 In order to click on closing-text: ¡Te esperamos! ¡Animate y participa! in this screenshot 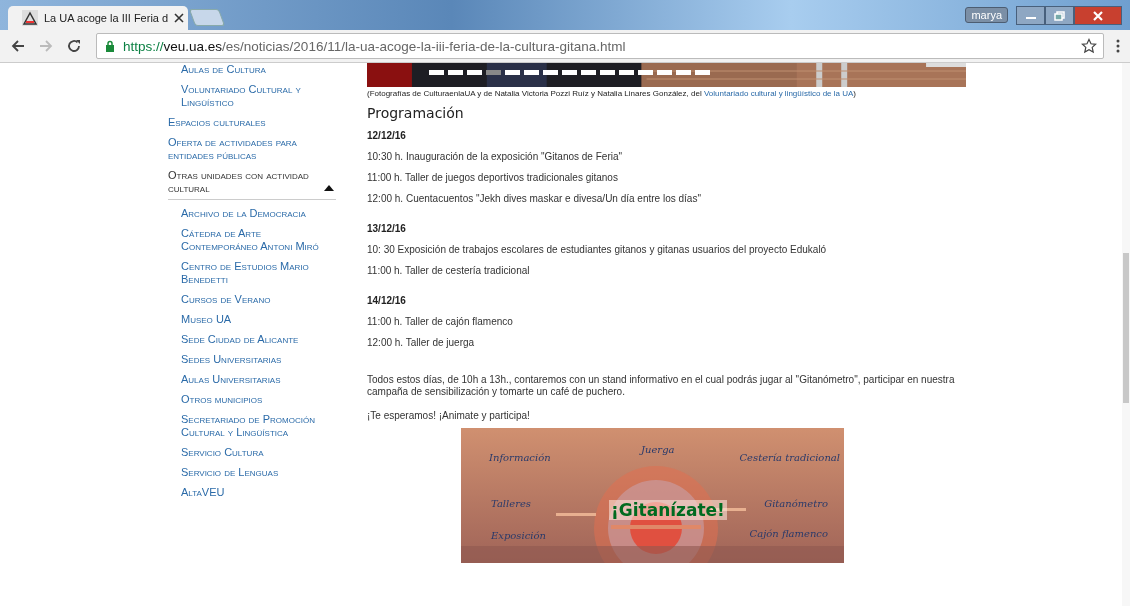, I will do `click(449, 415)`.